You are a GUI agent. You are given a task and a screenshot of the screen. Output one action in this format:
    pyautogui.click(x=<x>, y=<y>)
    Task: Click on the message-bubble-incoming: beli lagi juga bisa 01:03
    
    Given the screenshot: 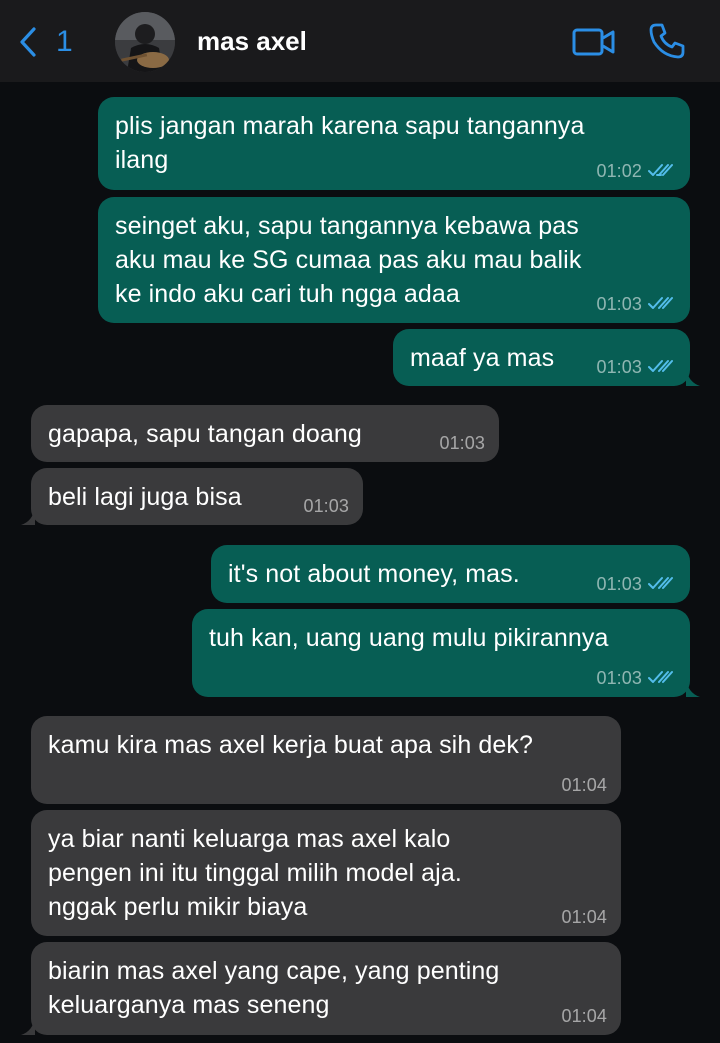 What is the action you would take?
    pyautogui.click(x=192, y=496)
    